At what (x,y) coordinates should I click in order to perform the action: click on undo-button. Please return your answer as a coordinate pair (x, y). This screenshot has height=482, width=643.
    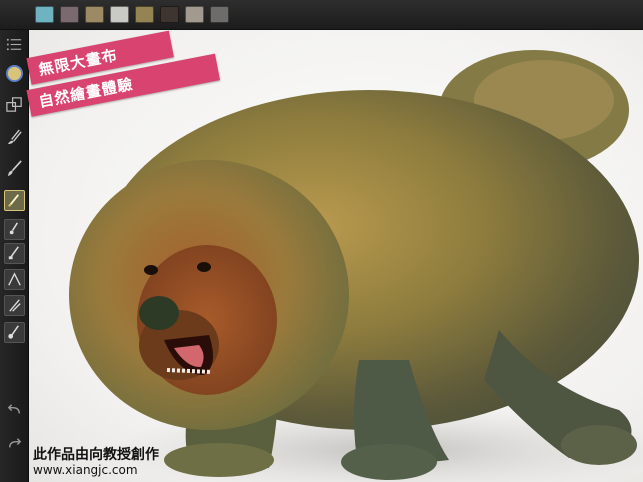
    Looking at the image, I should click on (14, 410).